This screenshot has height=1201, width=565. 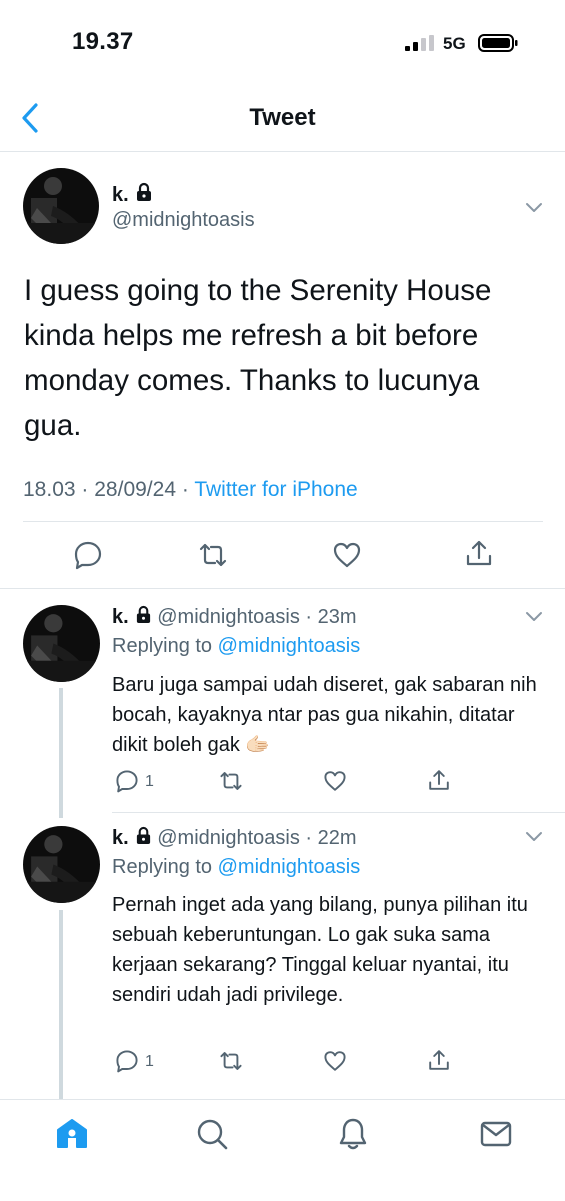 What do you see at coordinates (190, 490) in the screenshot?
I see `tweet-meta: 18.03 · 28/09/24 · Twitter for iPhone` at bounding box center [190, 490].